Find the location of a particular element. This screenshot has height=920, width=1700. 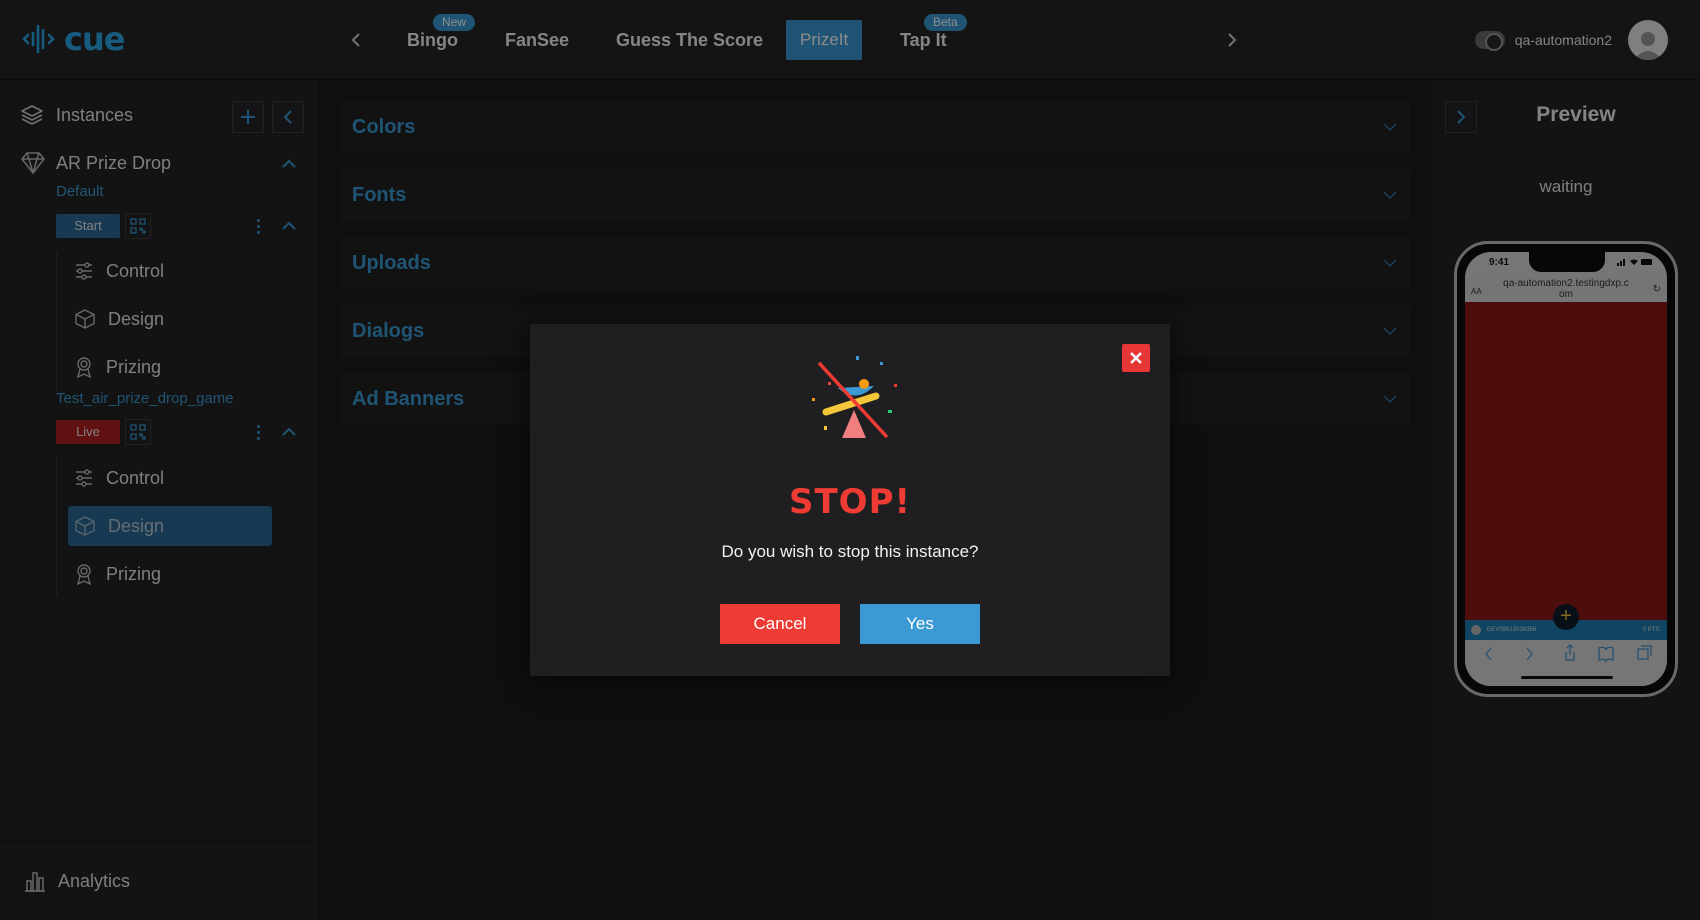

close-dialog-button is located at coordinates (1136, 358).